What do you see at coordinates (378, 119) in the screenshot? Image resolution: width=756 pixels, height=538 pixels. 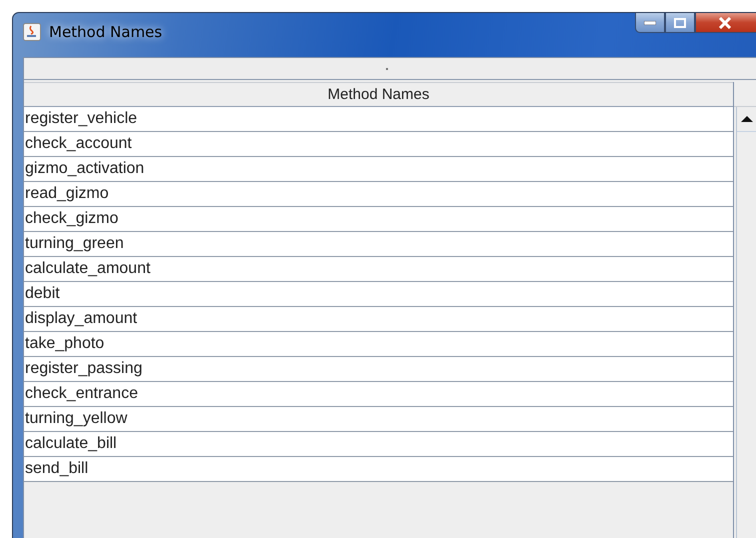 I see `table-cell: register_vehicle` at bounding box center [378, 119].